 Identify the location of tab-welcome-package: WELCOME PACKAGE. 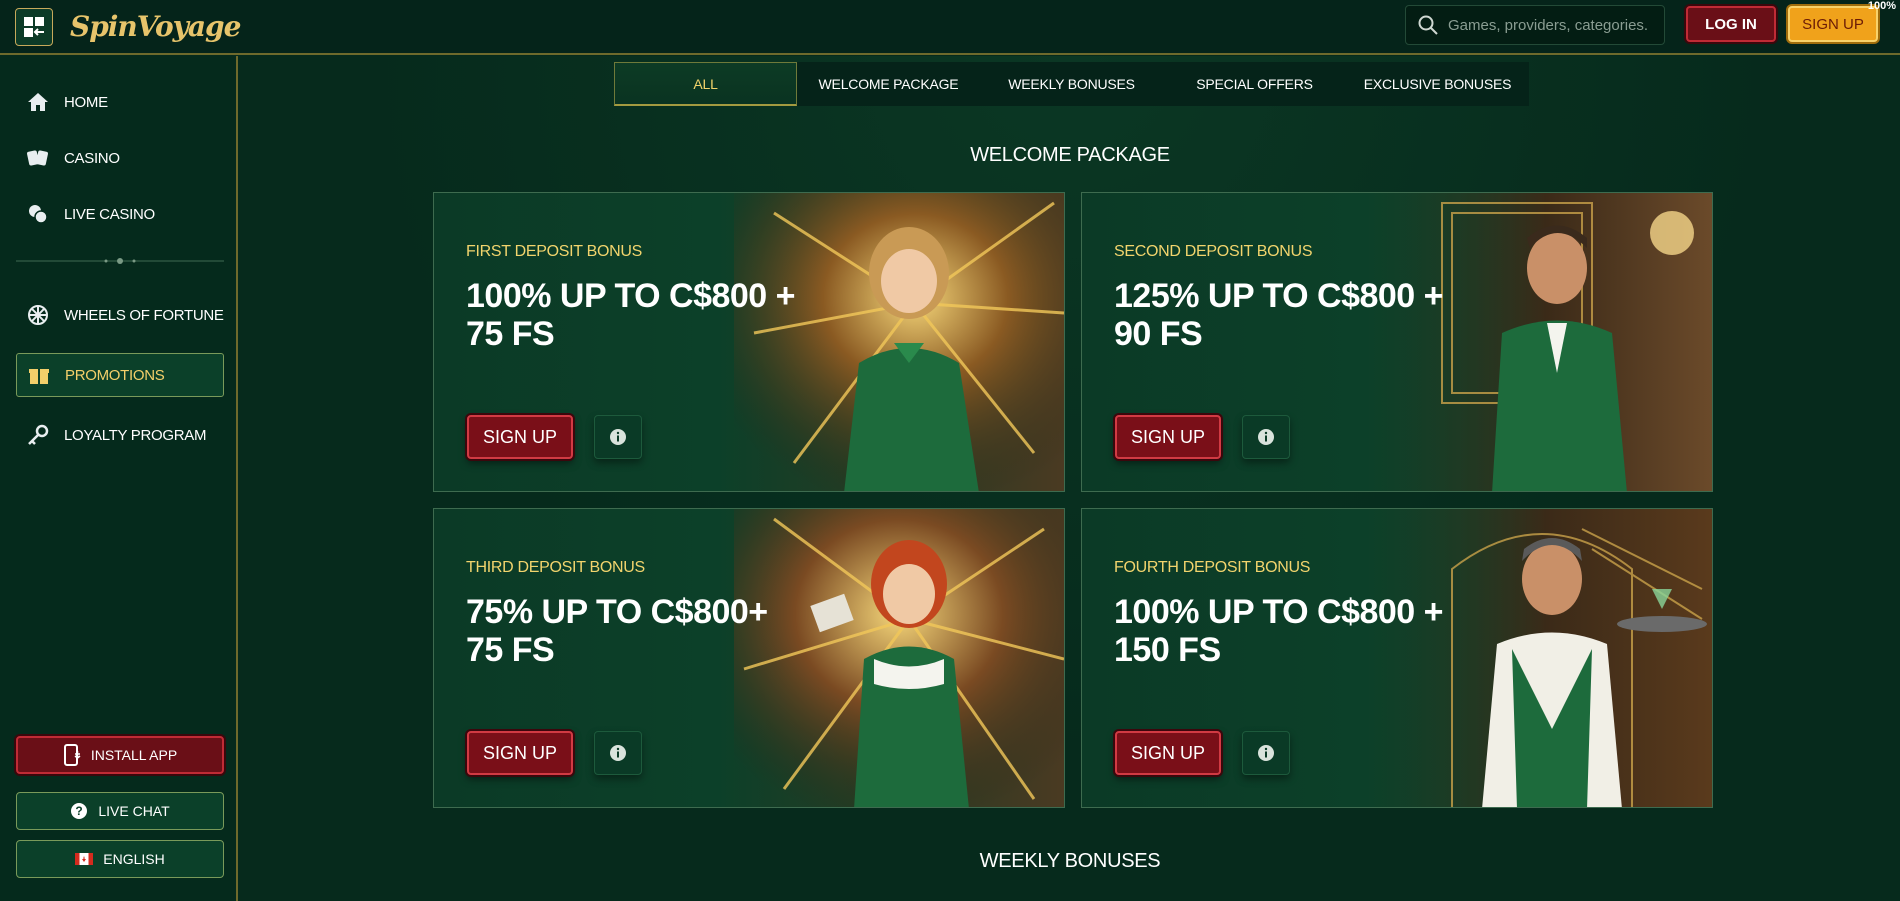
(888, 84).